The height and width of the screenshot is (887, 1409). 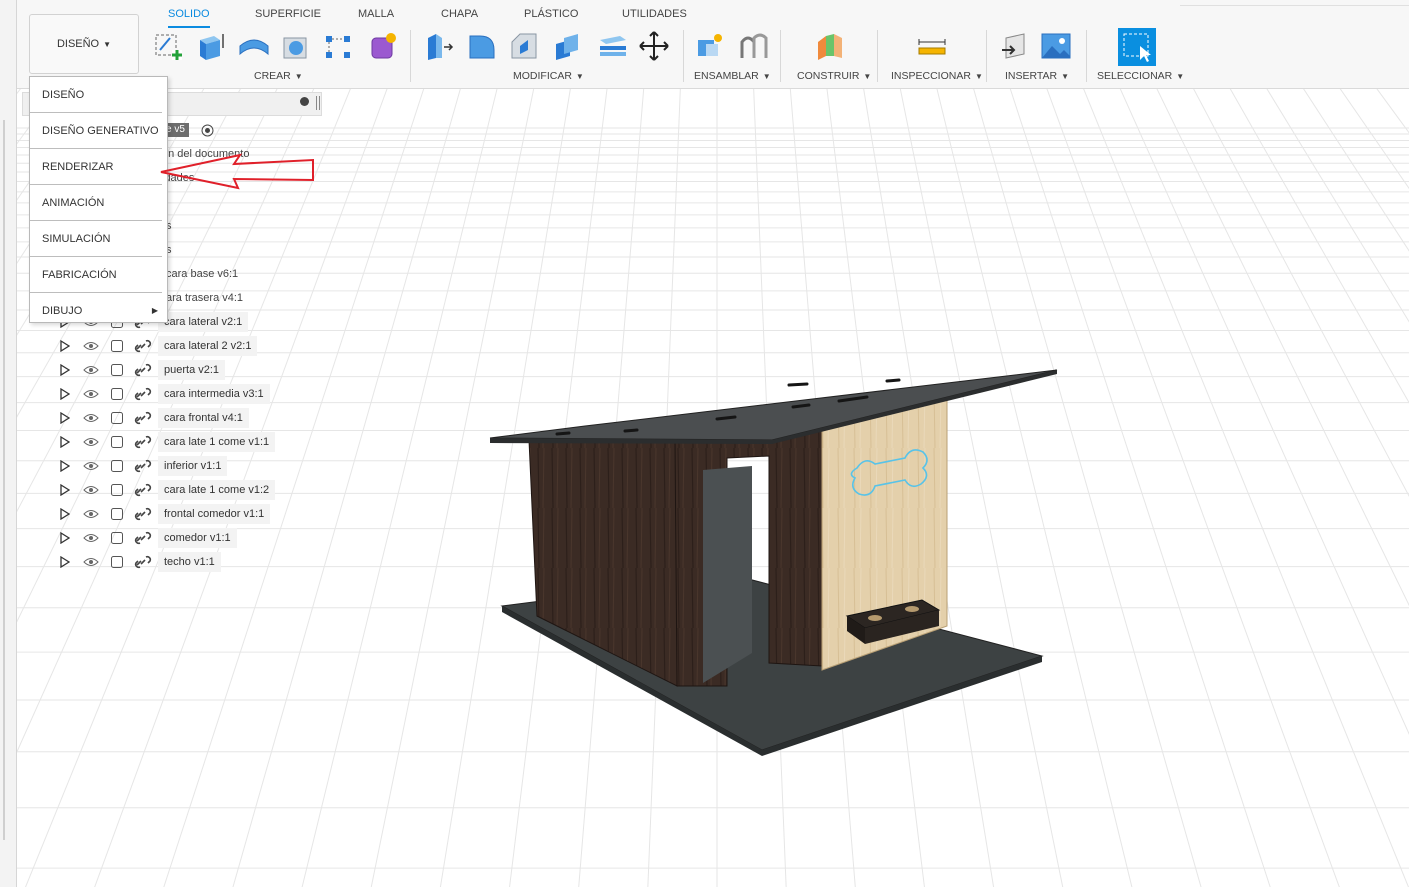 What do you see at coordinates (382, 46) in the screenshot?
I see `form-icon` at bounding box center [382, 46].